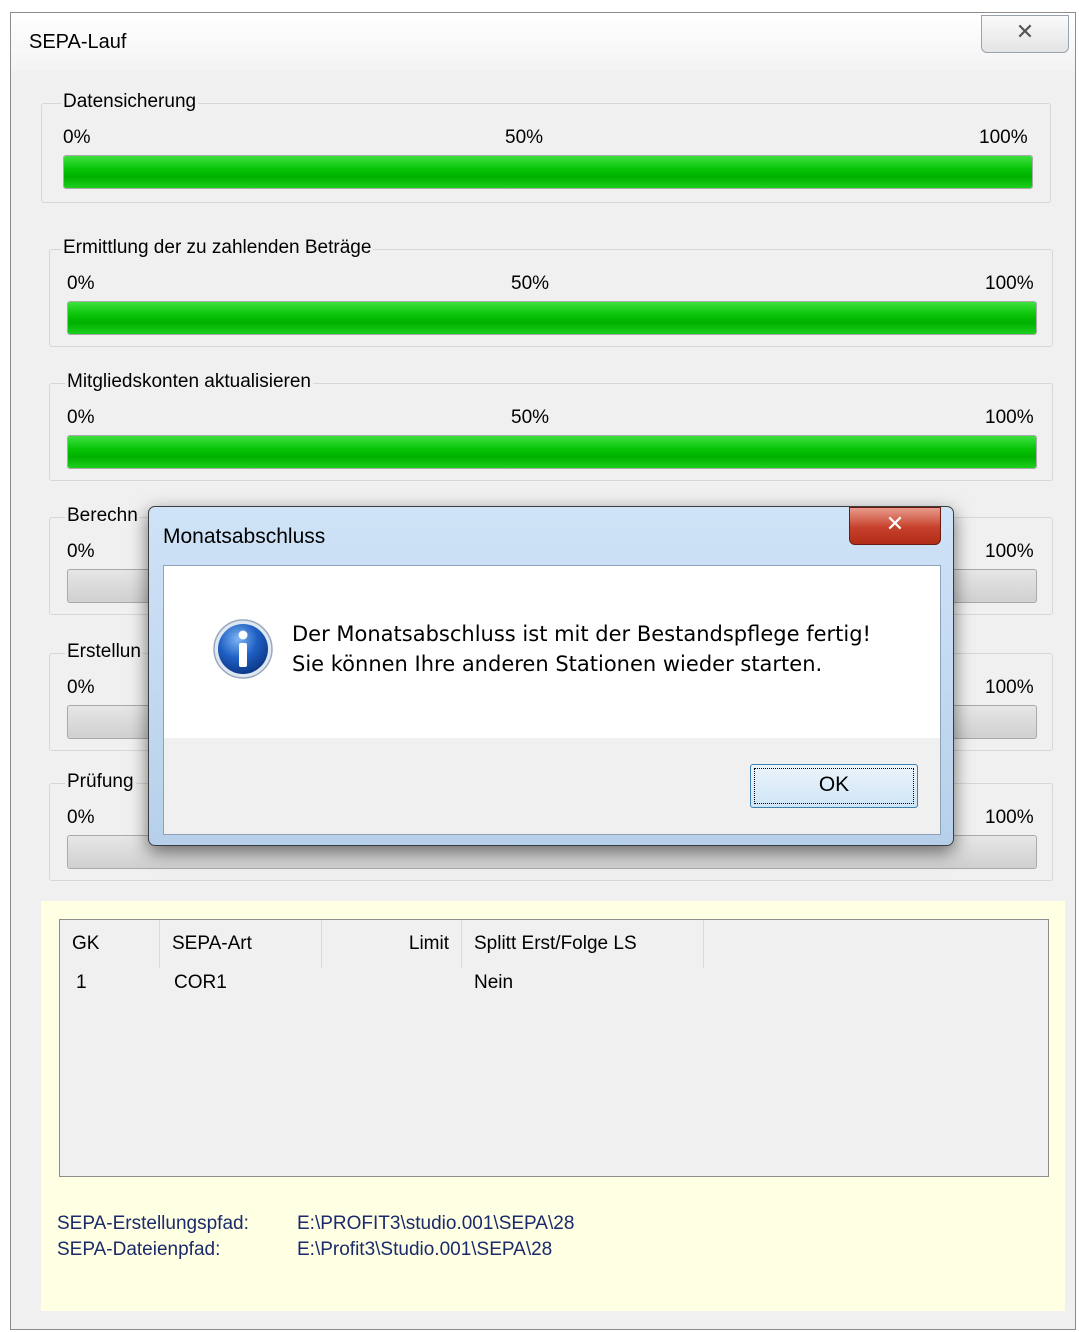 The height and width of the screenshot is (1332, 1079). What do you see at coordinates (494, 982) in the screenshot?
I see `cell-splitt: Nein` at bounding box center [494, 982].